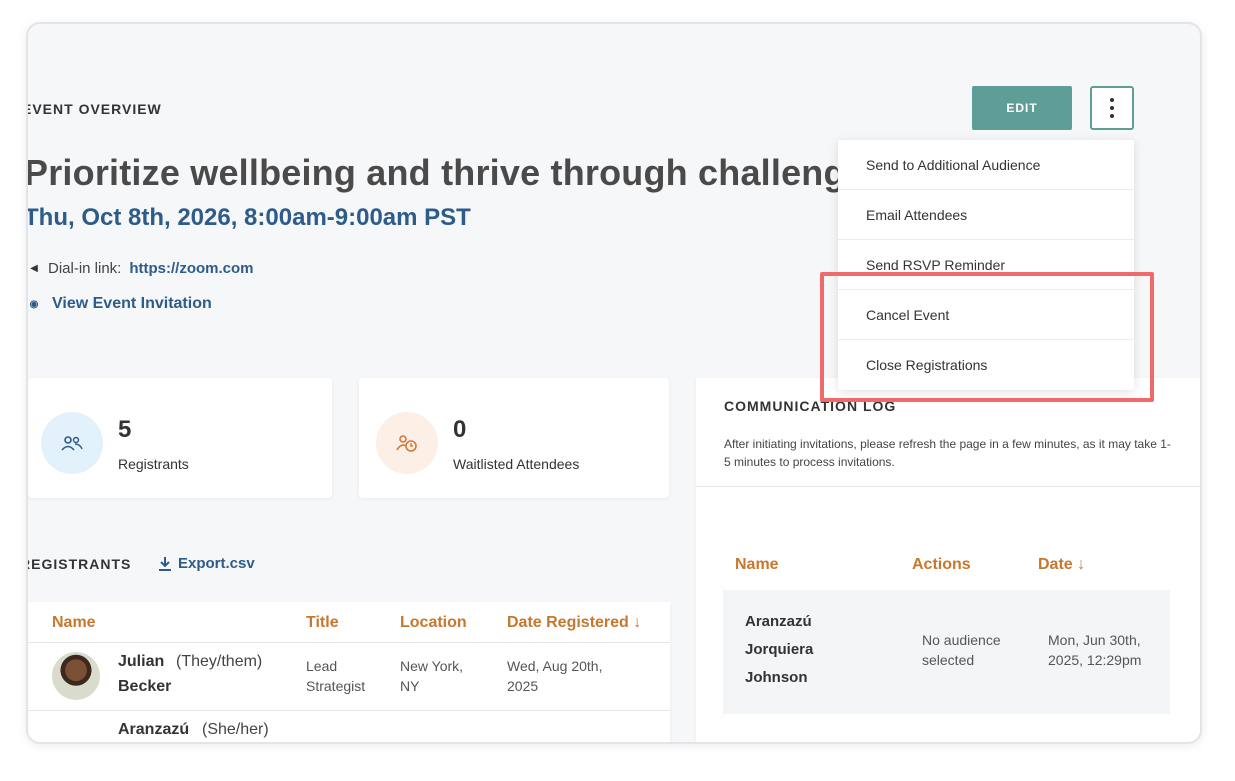 This screenshot has height=781, width=1235. I want to click on registrant-last-name: Becker, so click(145, 686).